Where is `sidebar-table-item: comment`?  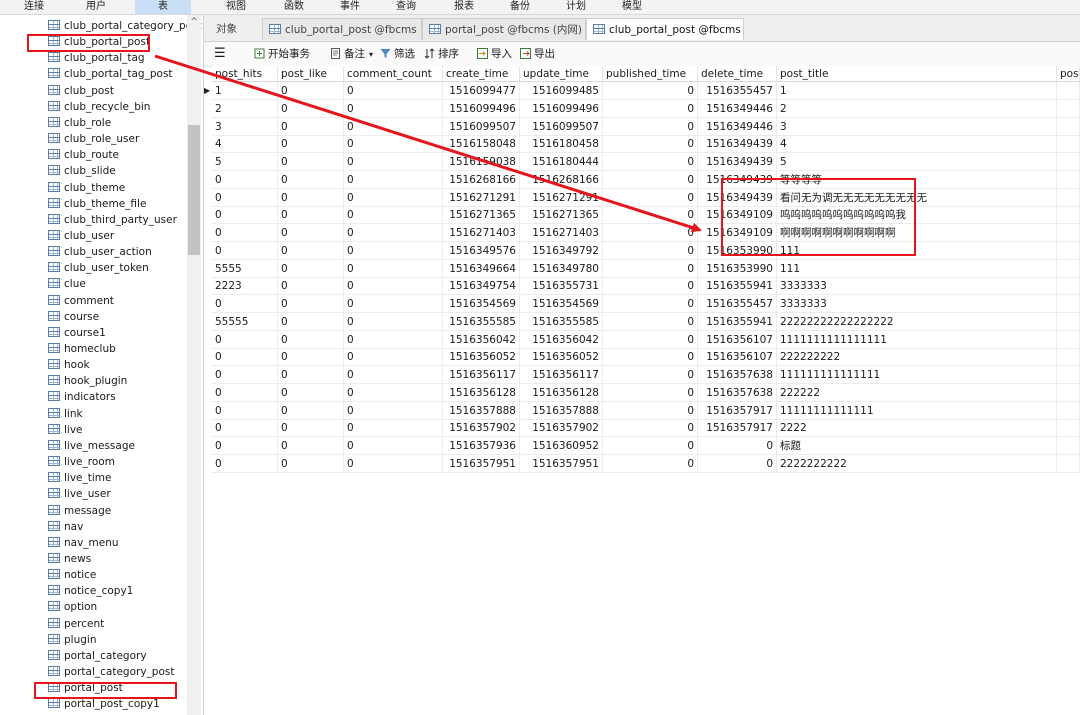
sidebar-table-item: comment is located at coordinates (81, 301).